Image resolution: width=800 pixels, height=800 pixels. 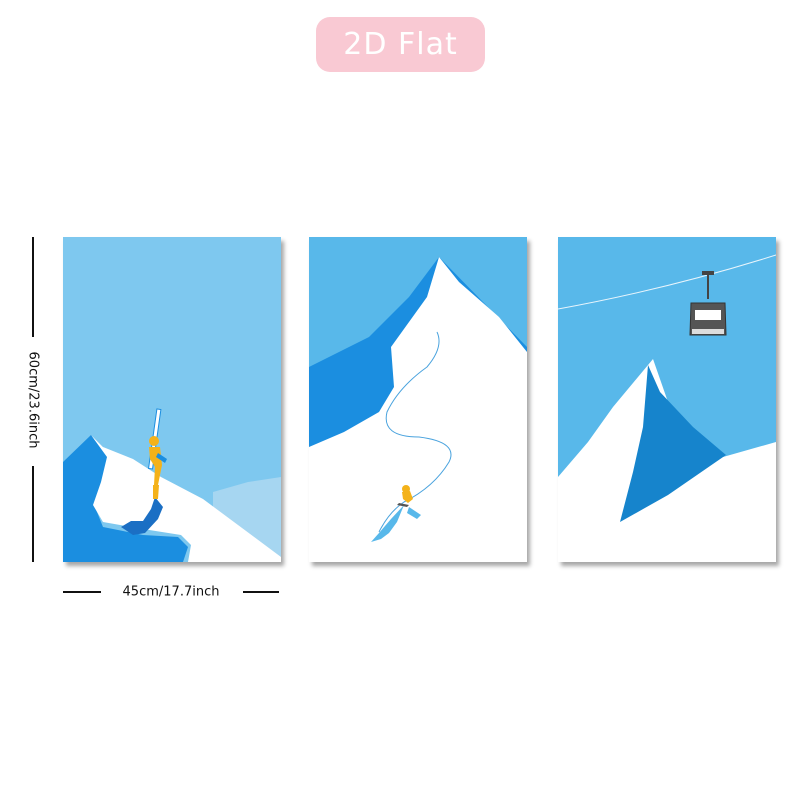 I want to click on poster-panel-cable-car, so click(x=667, y=399).